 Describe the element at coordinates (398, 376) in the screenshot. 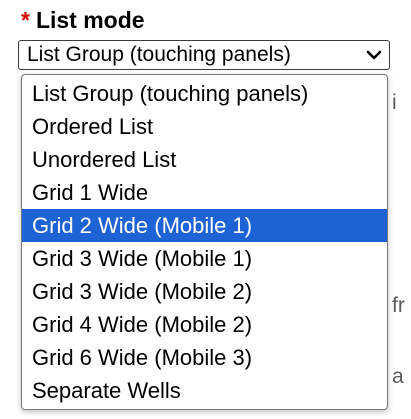

I see `background-text-fragment: a` at that location.